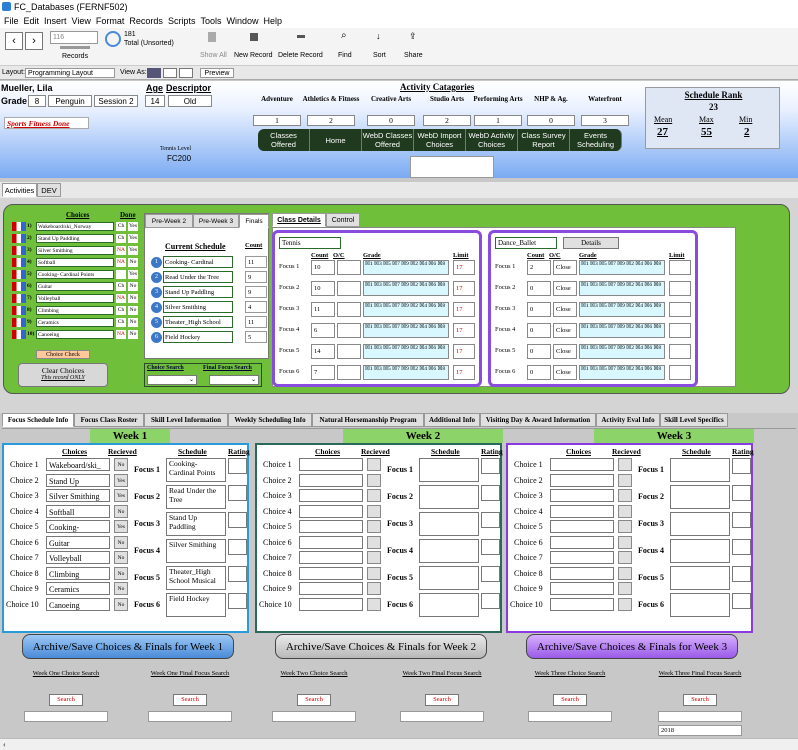 This screenshot has height=750, width=798. What do you see at coordinates (498, 120) in the screenshot?
I see `category-value: 1` at bounding box center [498, 120].